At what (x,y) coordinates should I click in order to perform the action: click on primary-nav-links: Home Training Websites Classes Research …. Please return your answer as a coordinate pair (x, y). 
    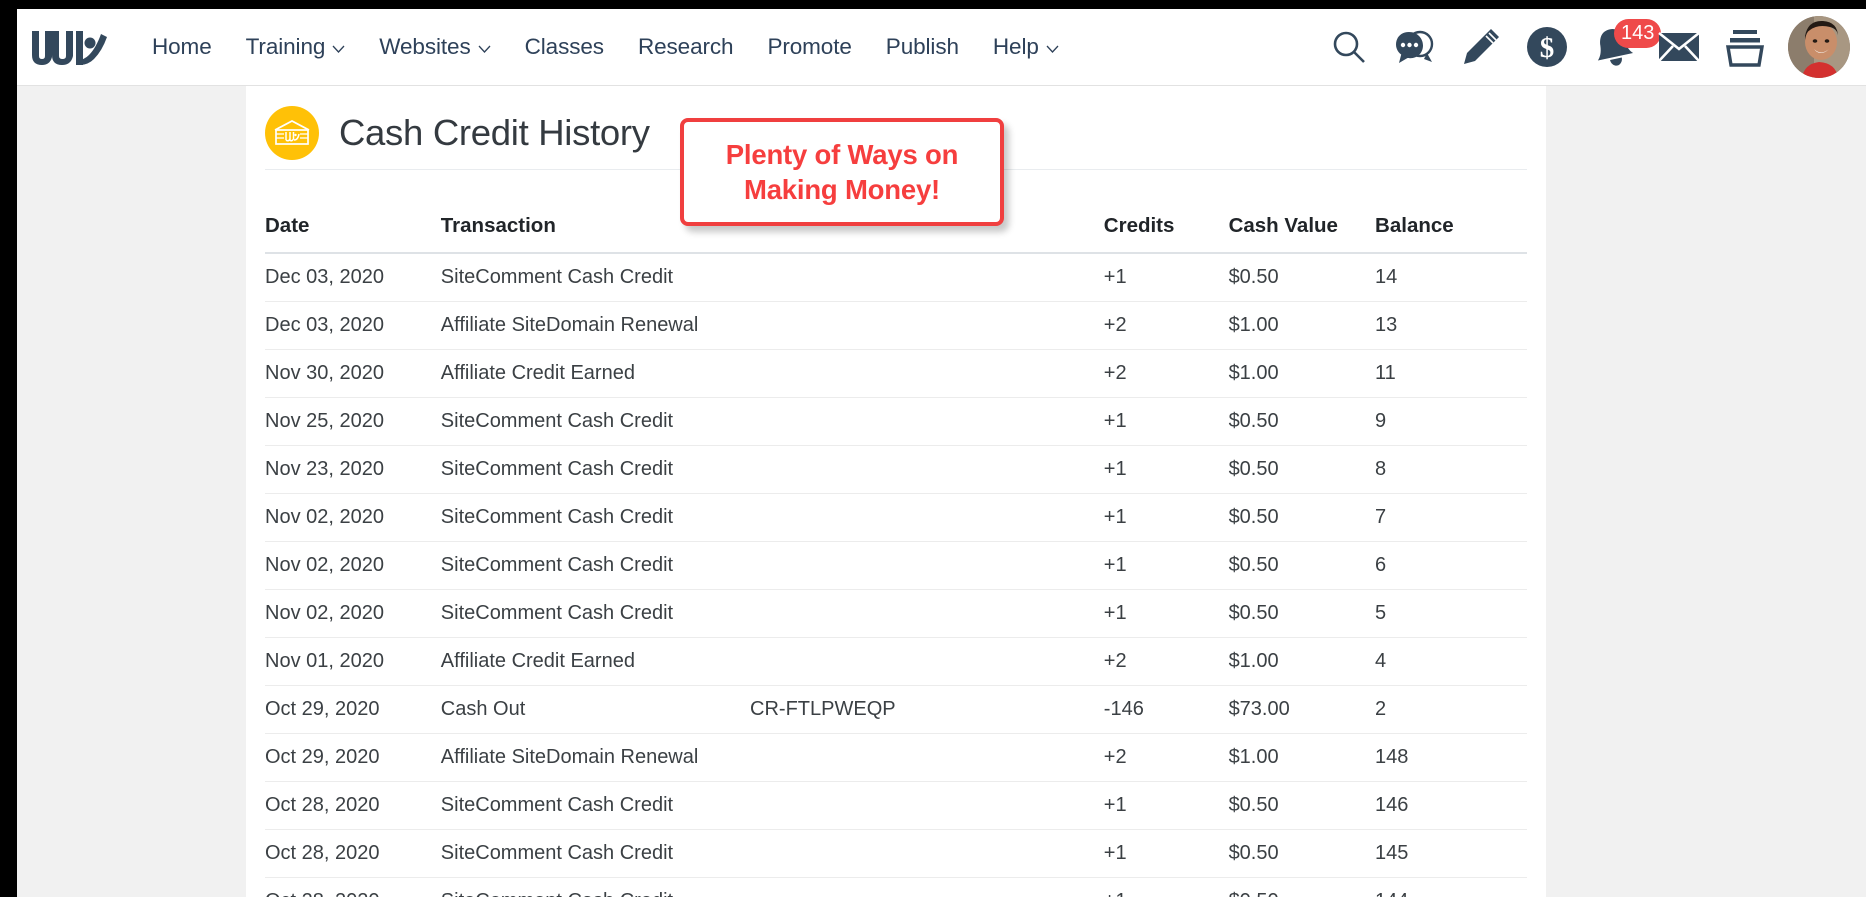
    Looking at the image, I should click on (605, 47).